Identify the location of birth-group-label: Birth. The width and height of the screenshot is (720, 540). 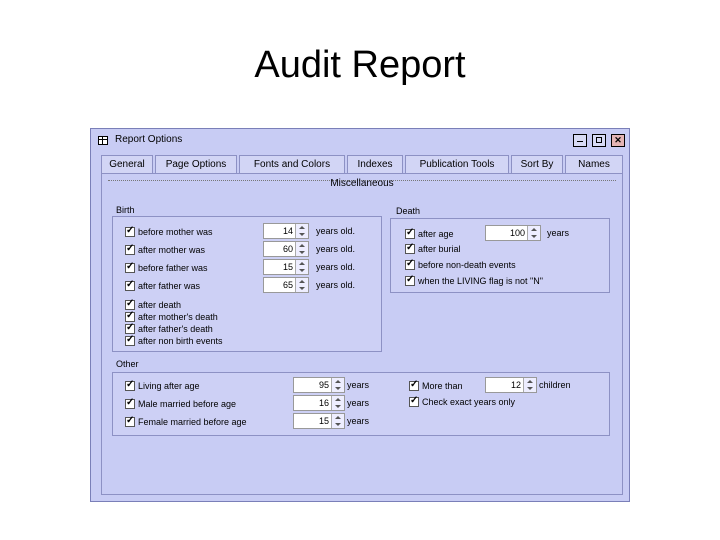
(125, 210).